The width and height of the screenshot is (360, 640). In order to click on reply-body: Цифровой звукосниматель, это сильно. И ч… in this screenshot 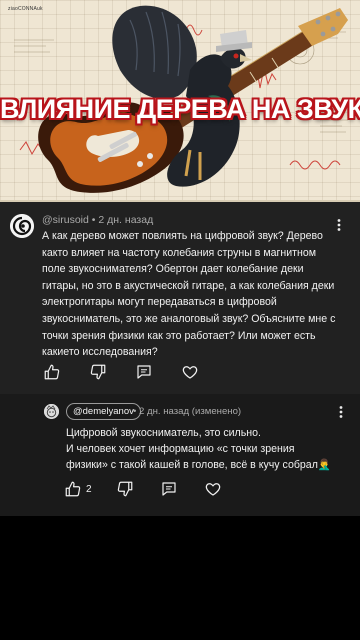, I will do `click(206, 449)`.